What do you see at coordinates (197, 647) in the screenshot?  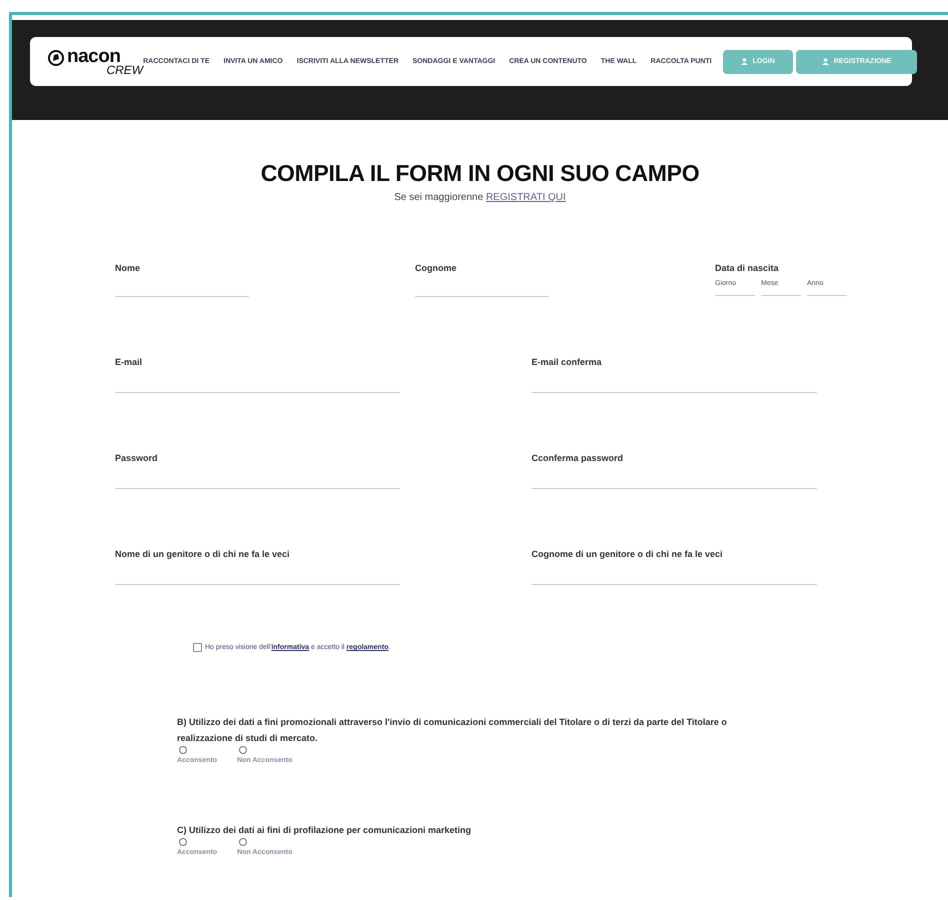 I see `checkbox` at bounding box center [197, 647].